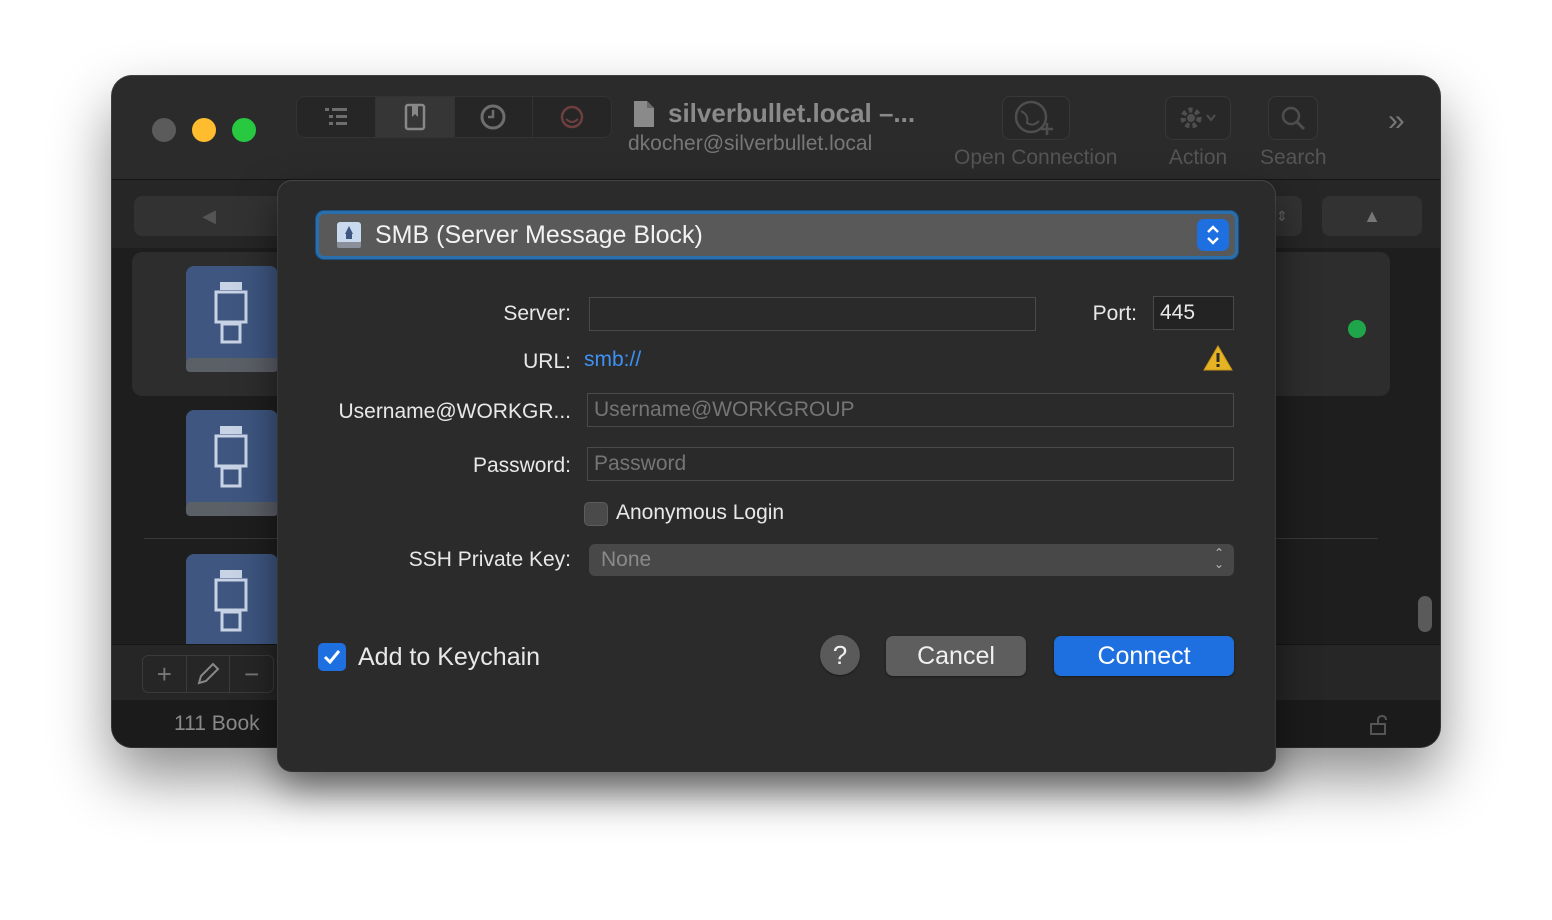 This screenshot has width=1552, height=920. What do you see at coordinates (956, 656) in the screenshot?
I see `cancel-button: Cancel` at bounding box center [956, 656].